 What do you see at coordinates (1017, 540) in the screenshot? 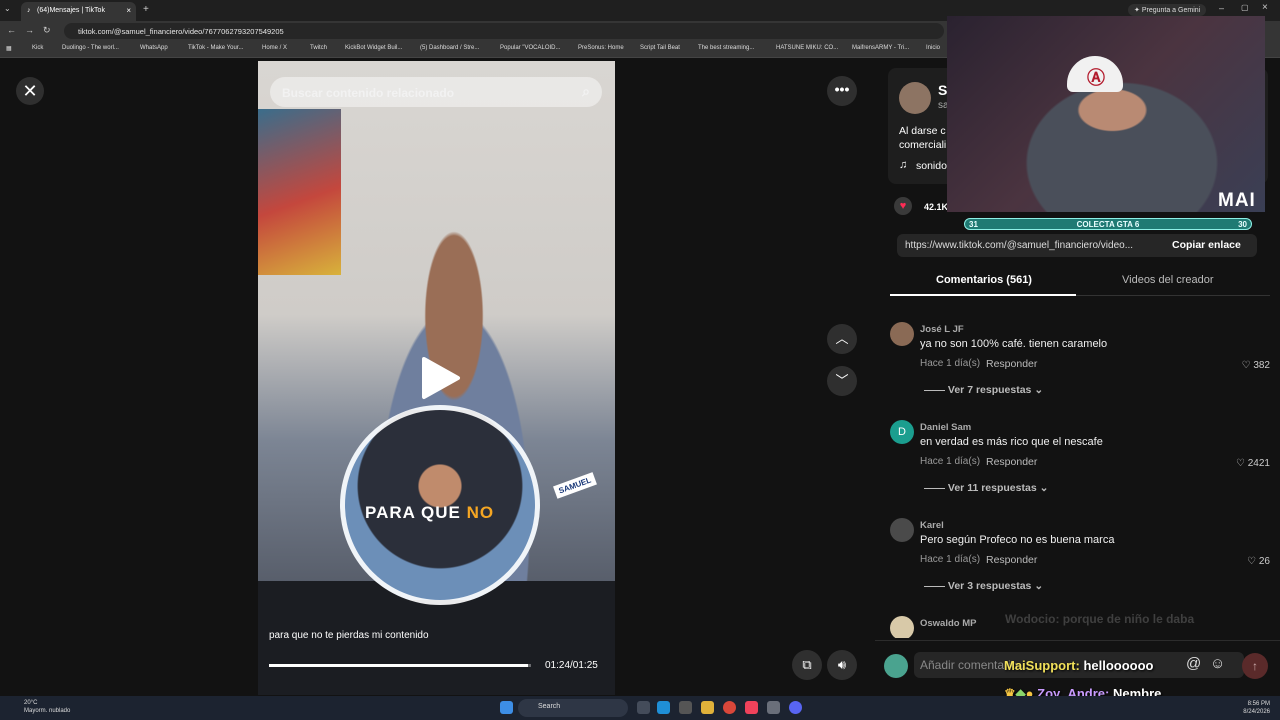
I see `comment-text: Pero según Profeco no es buena marca` at bounding box center [1017, 540].